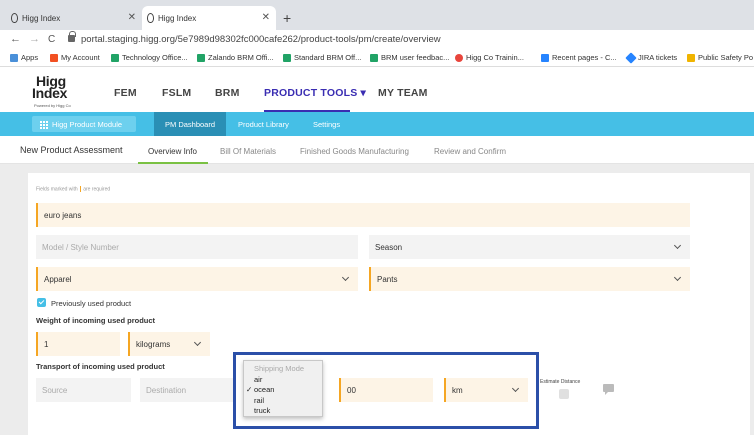  I want to click on apps-grid-icon, so click(14, 57).